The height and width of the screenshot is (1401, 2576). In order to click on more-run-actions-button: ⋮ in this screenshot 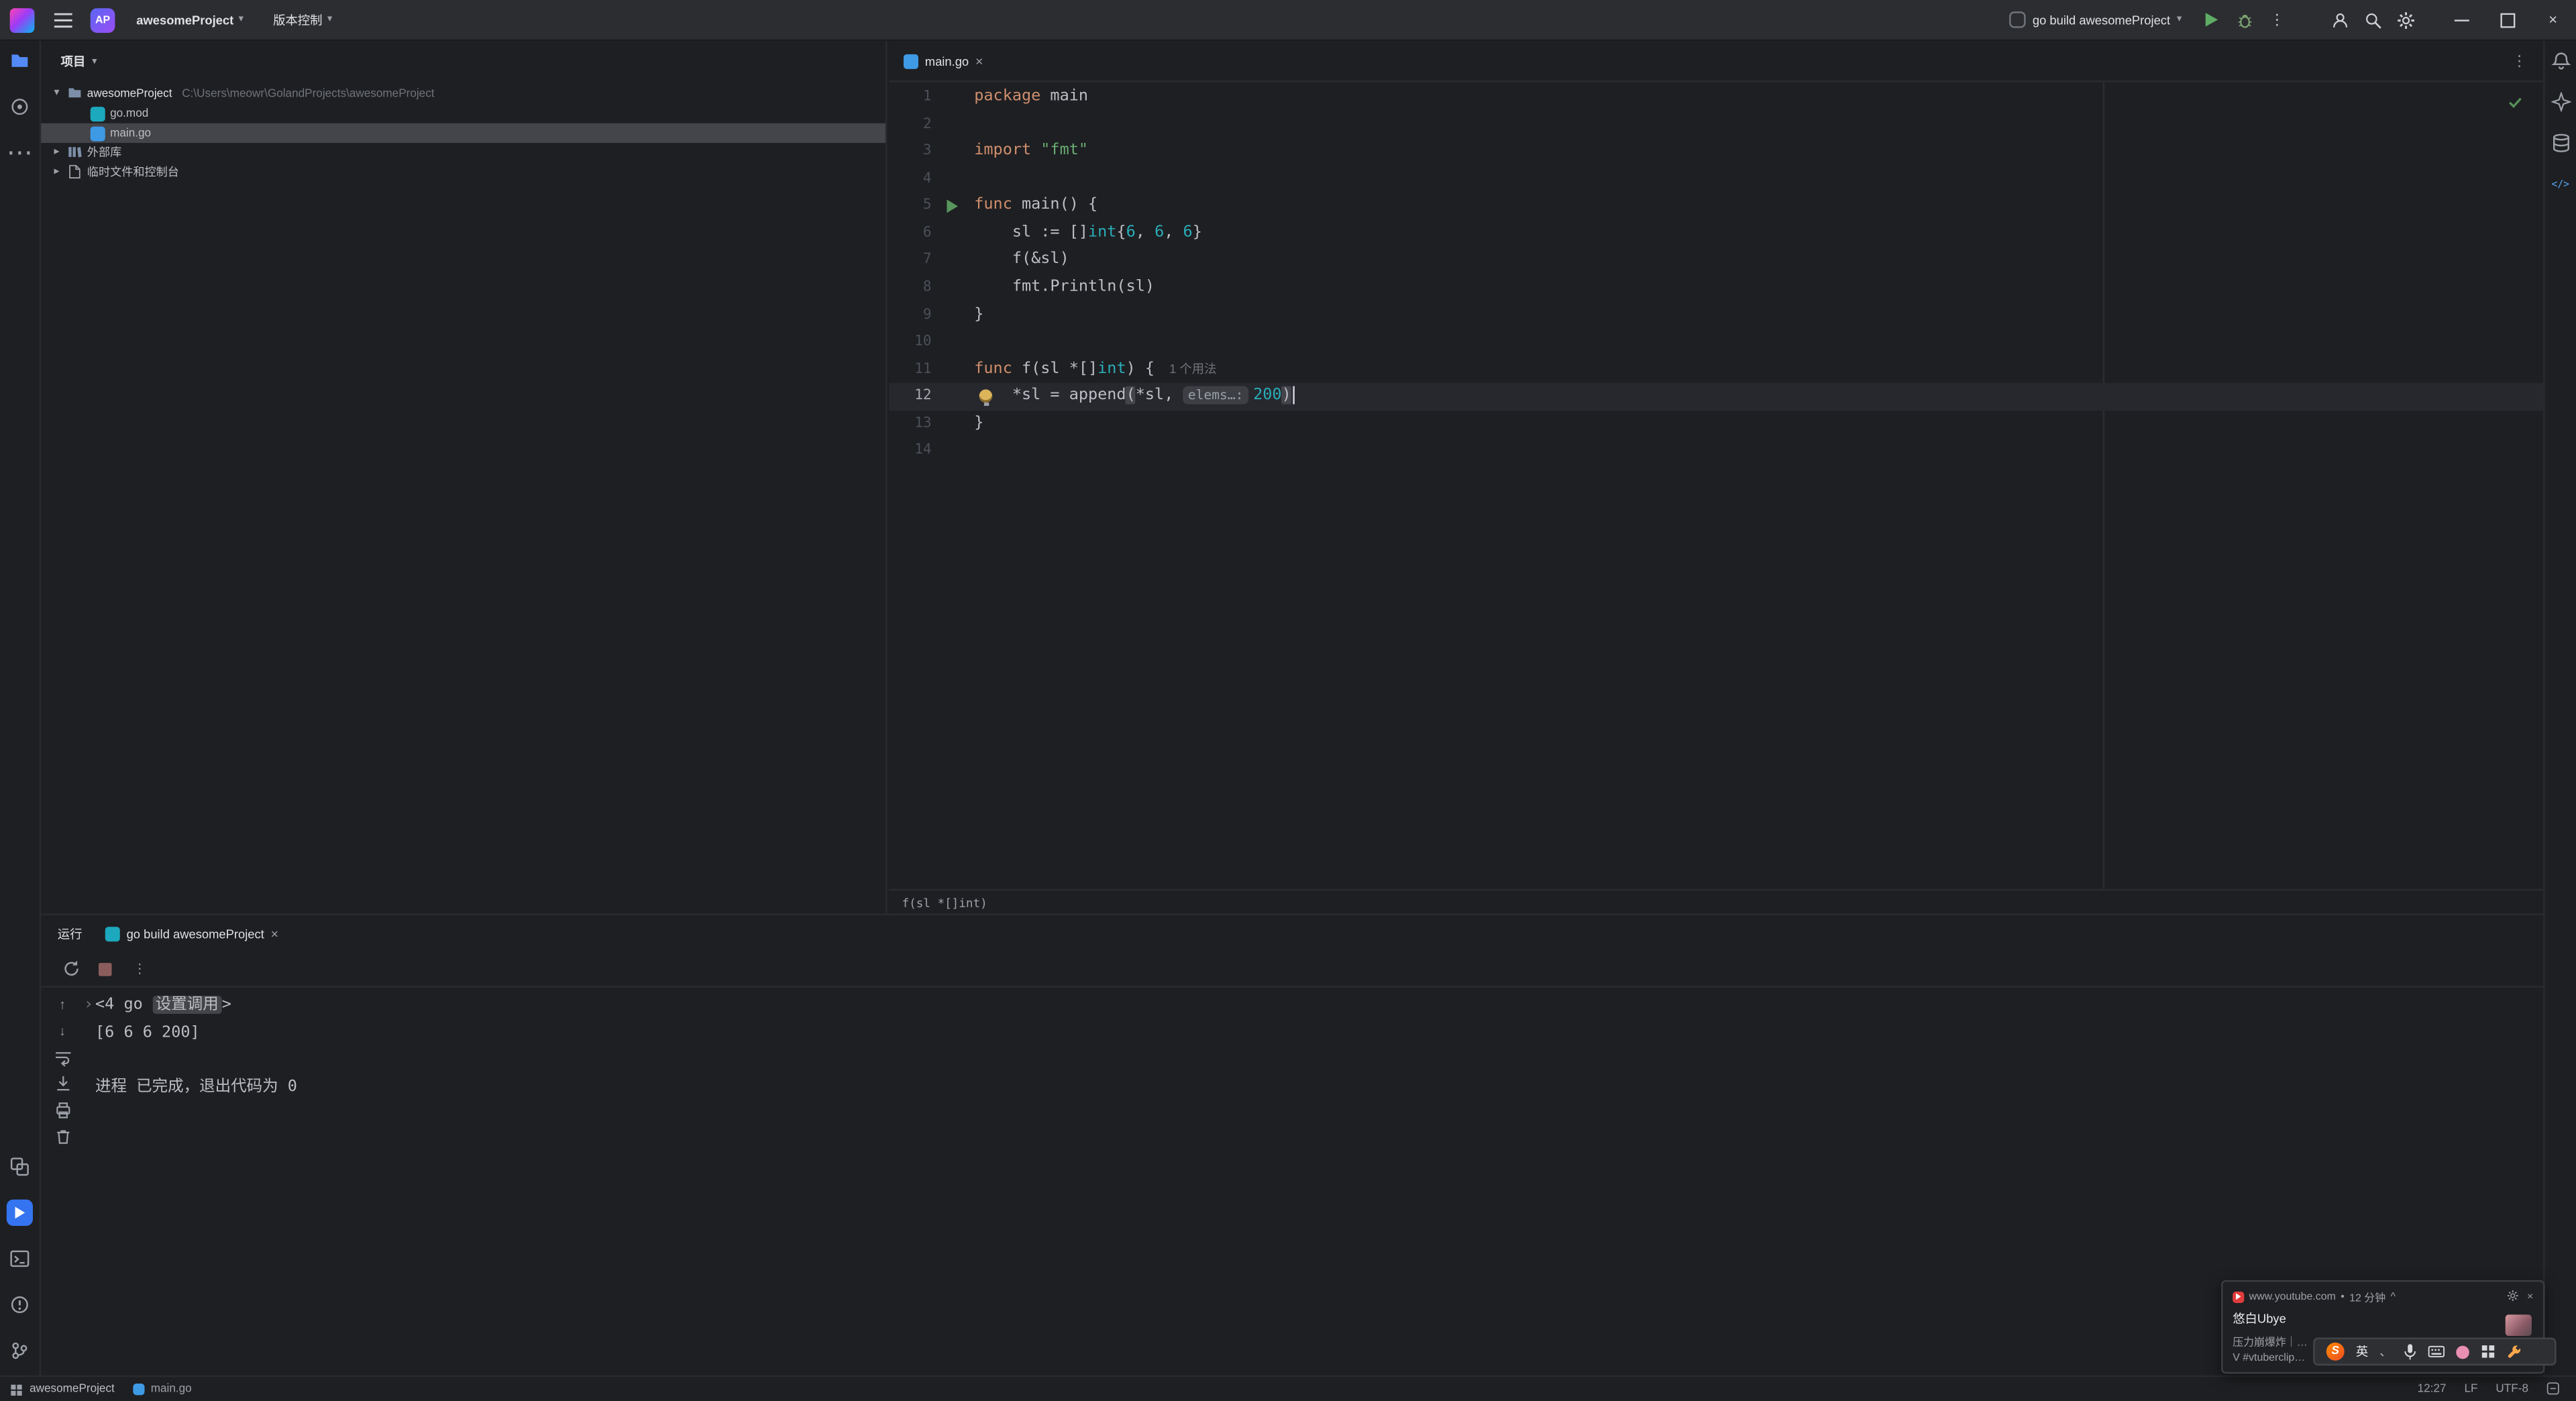, I will do `click(2277, 19)`.